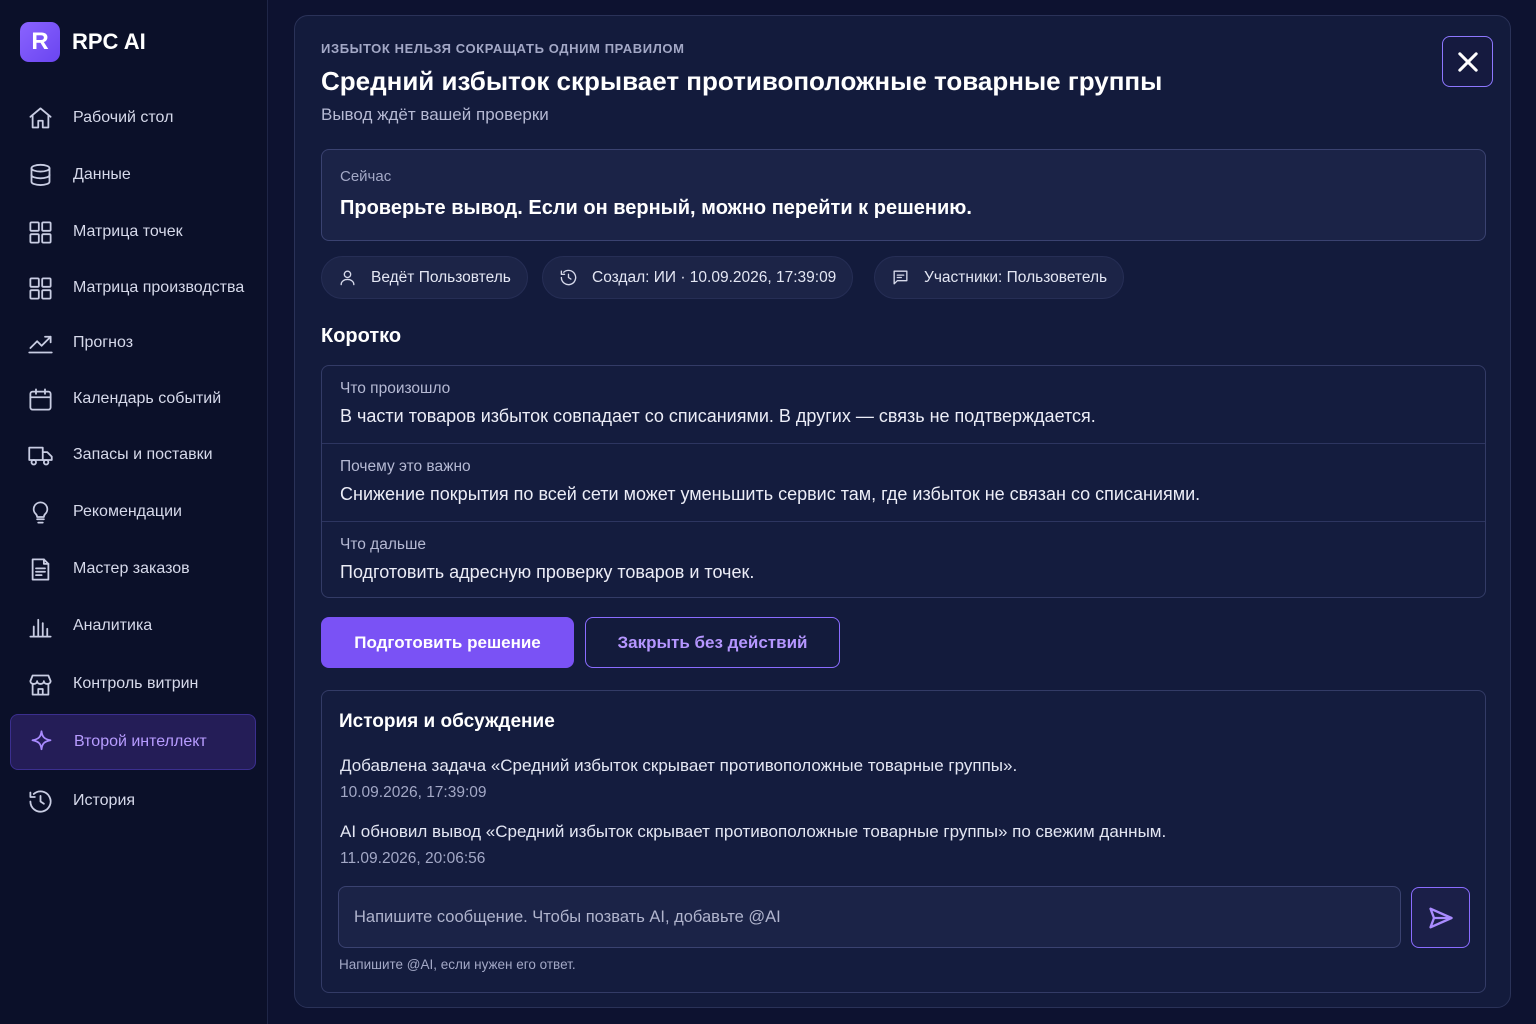 The height and width of the screenshot is (1024, 1536). Describe the element at coordinates (395, 388) in the screenshot. I see `summary-row-label: Что произошло` at that location.